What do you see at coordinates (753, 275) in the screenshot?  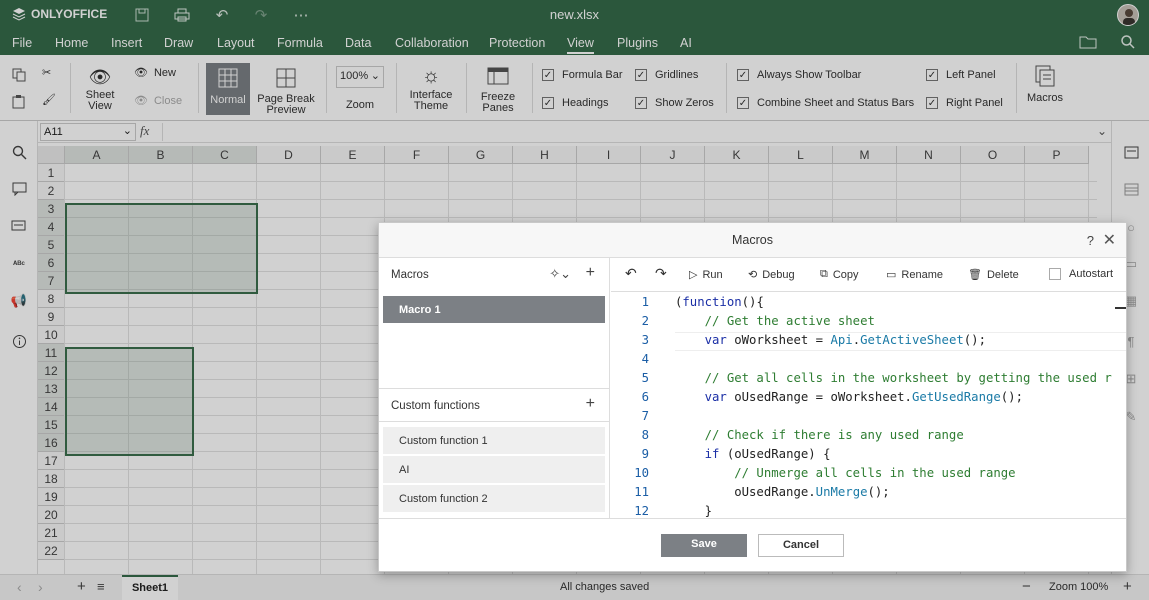 I see `debug-icon: ⟲` at bounding box center [753, 275].